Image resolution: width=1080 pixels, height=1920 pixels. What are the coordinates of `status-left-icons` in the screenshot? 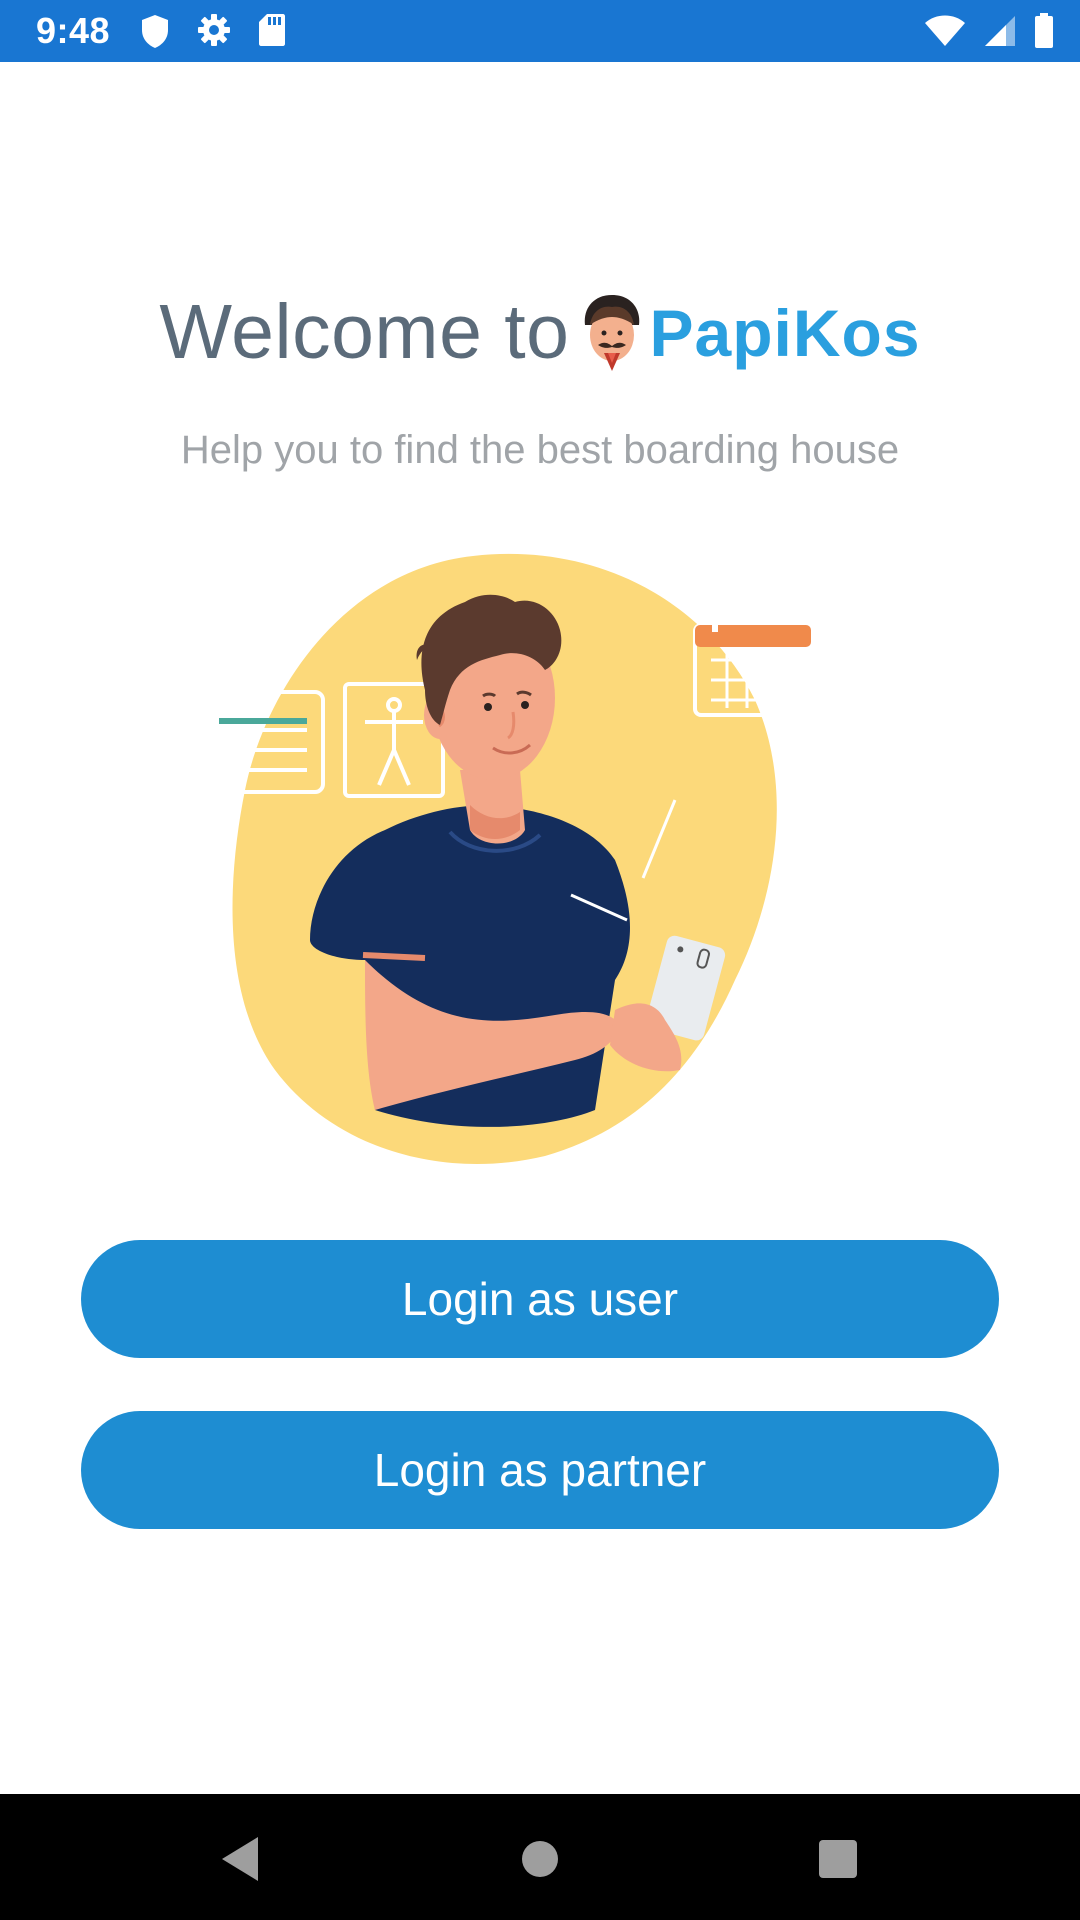 It's located at (213, 31).